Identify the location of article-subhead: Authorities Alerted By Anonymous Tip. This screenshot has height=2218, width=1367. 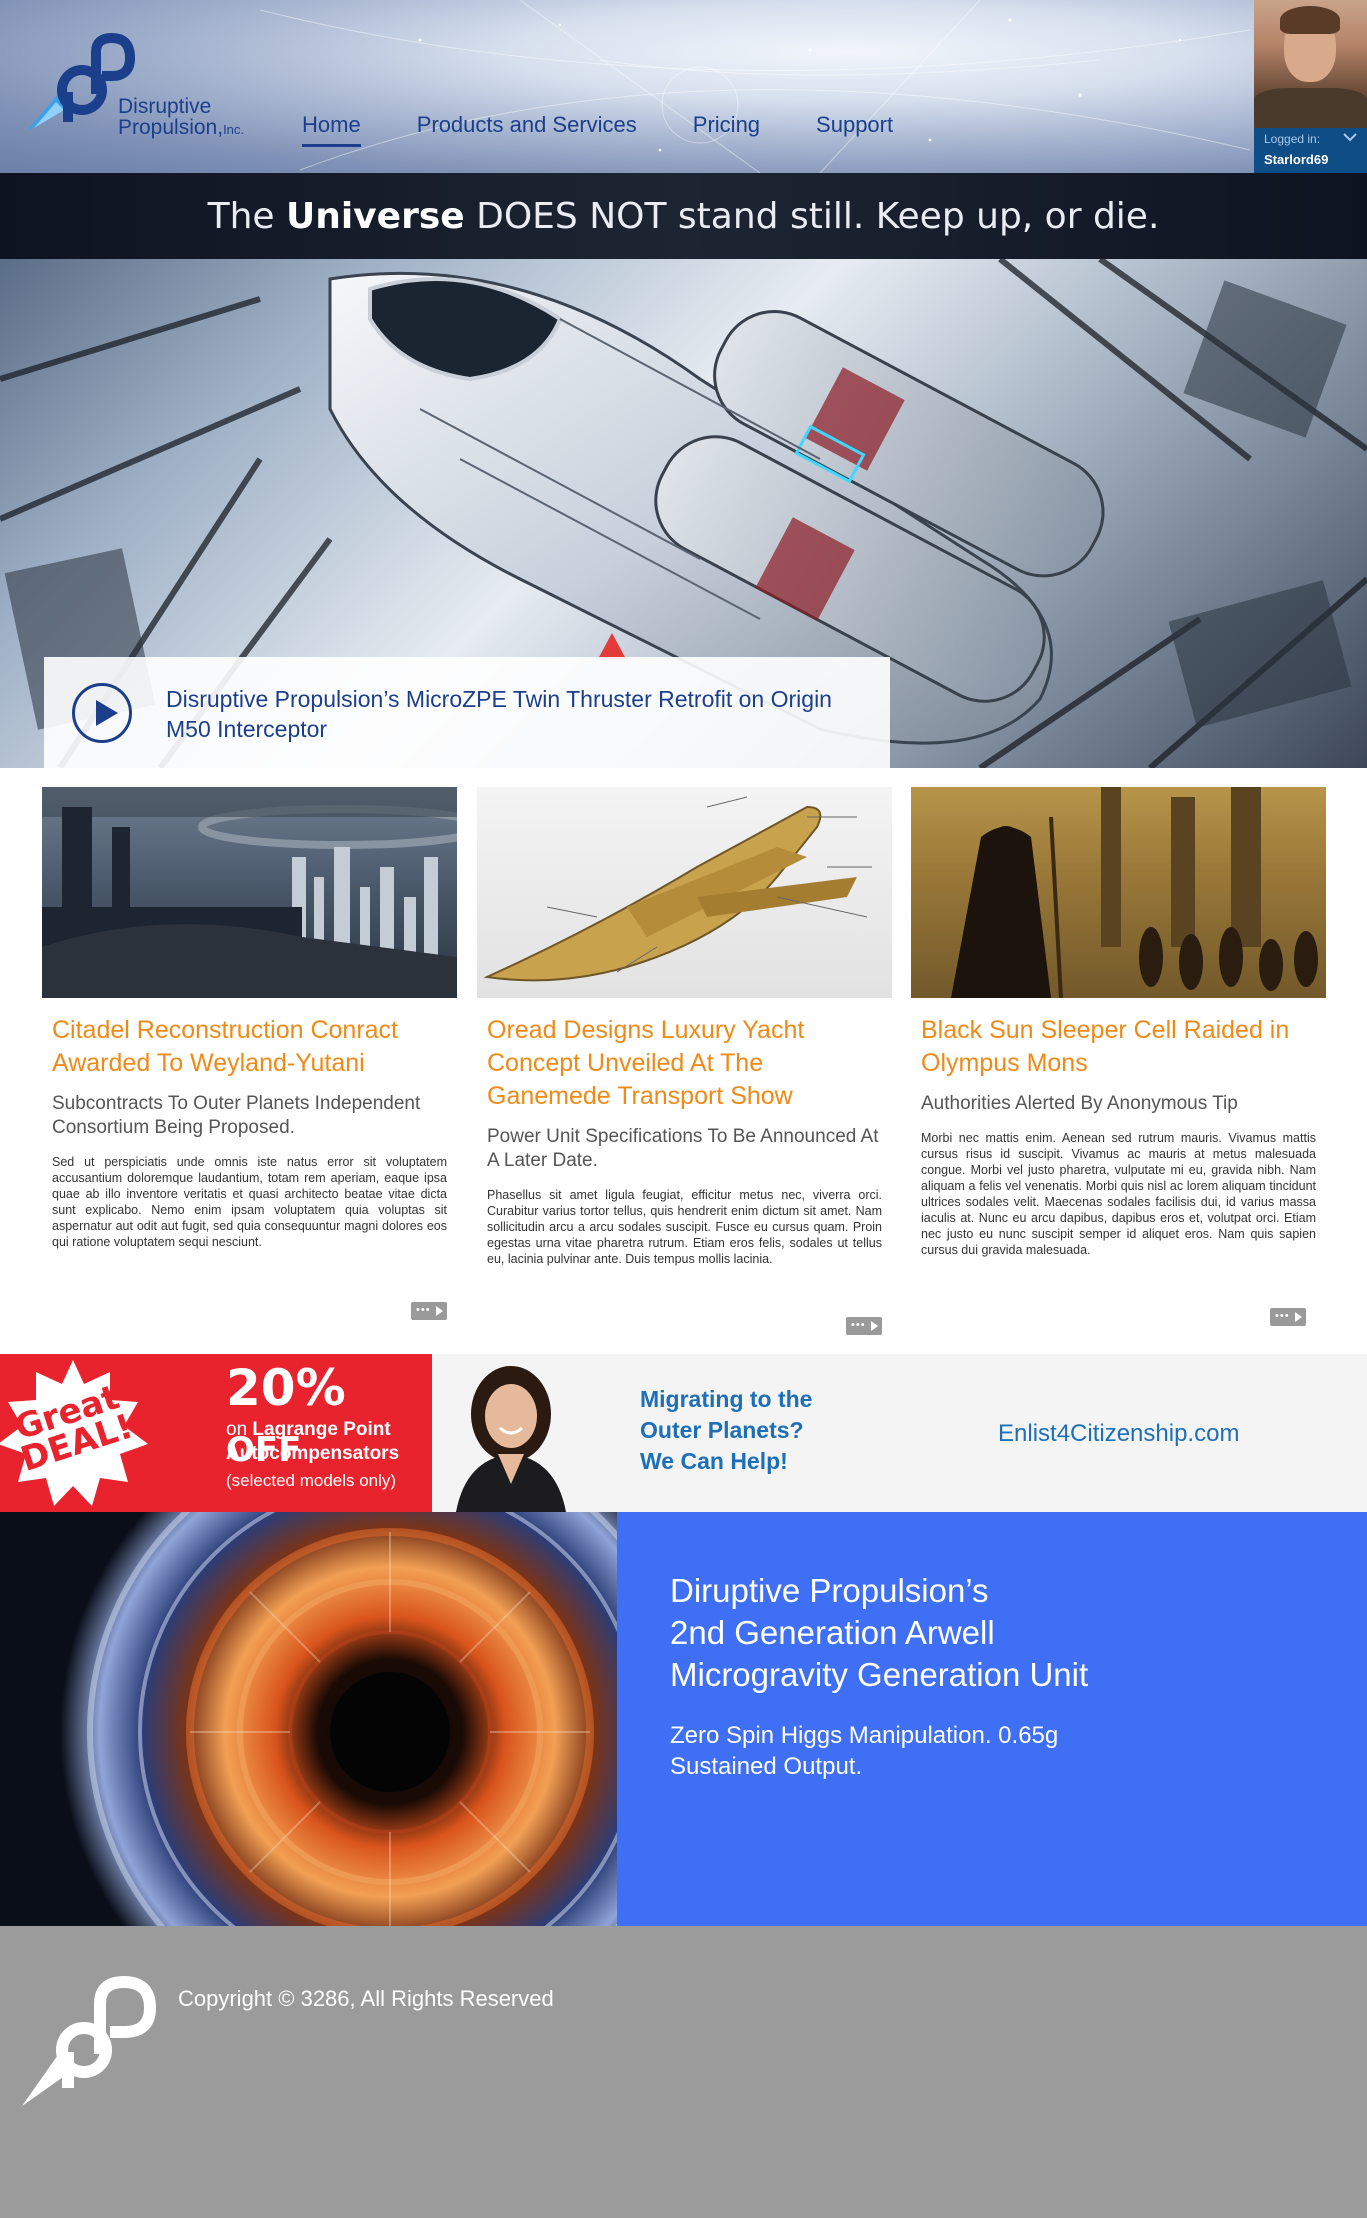
(1079, 1103).